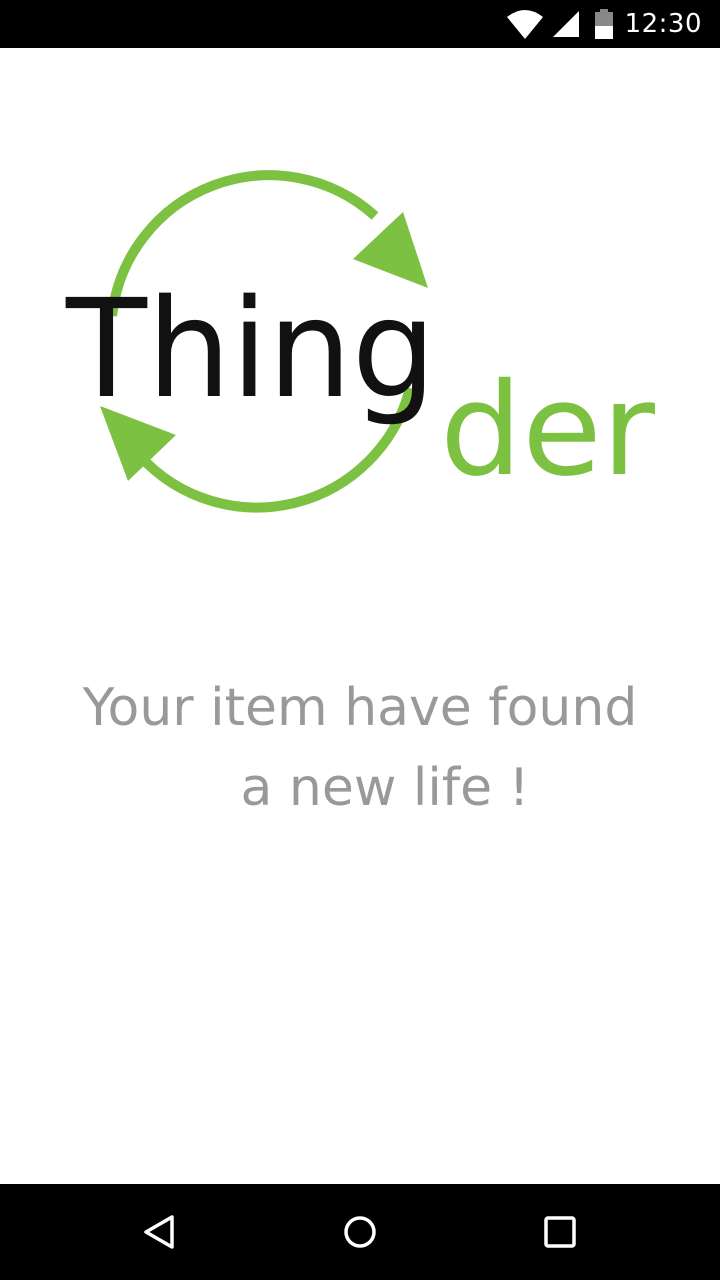  Describe the element at coordinates (360, 748) in the screenshot. I see `success-message: Your item have found a new life !` at that location.